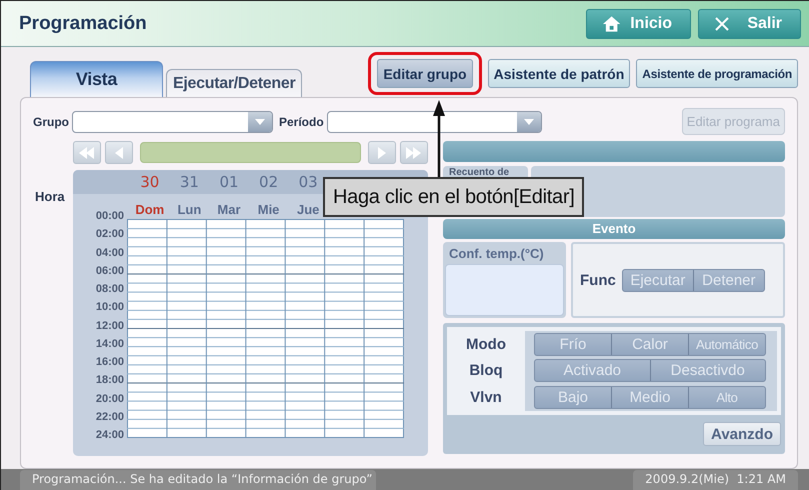 This screenshot has height=490, width=809. What do you see at coordinates (110, 253) in the screenshot?
I see `hour-mark: 04:00` at bounding box center [110, 253].